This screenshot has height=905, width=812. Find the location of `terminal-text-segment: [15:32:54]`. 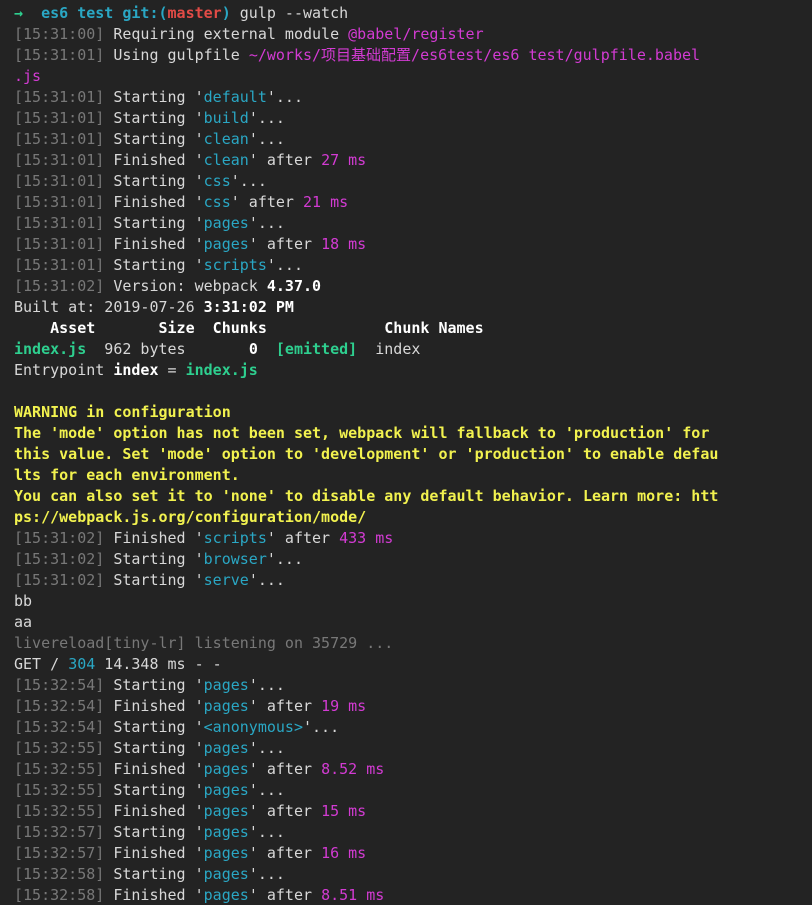

terminal-text-segment: [15:32:54] is located at coordinates (59, 727).